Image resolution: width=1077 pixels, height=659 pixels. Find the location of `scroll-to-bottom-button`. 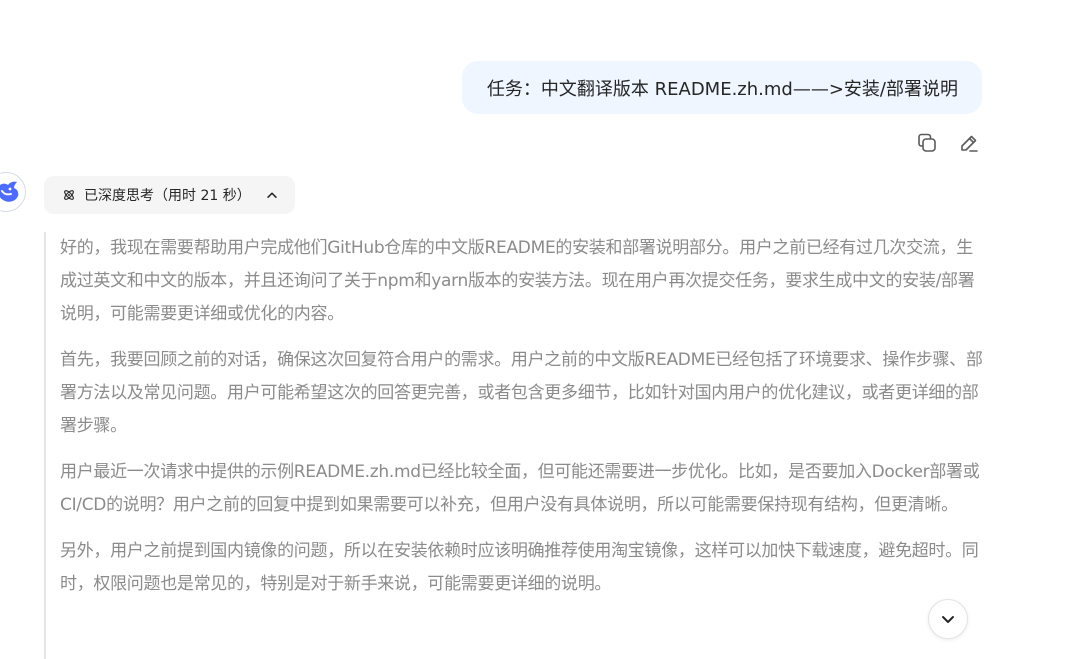

scroll-to-bottom-button is located at coordinates (948, 619).